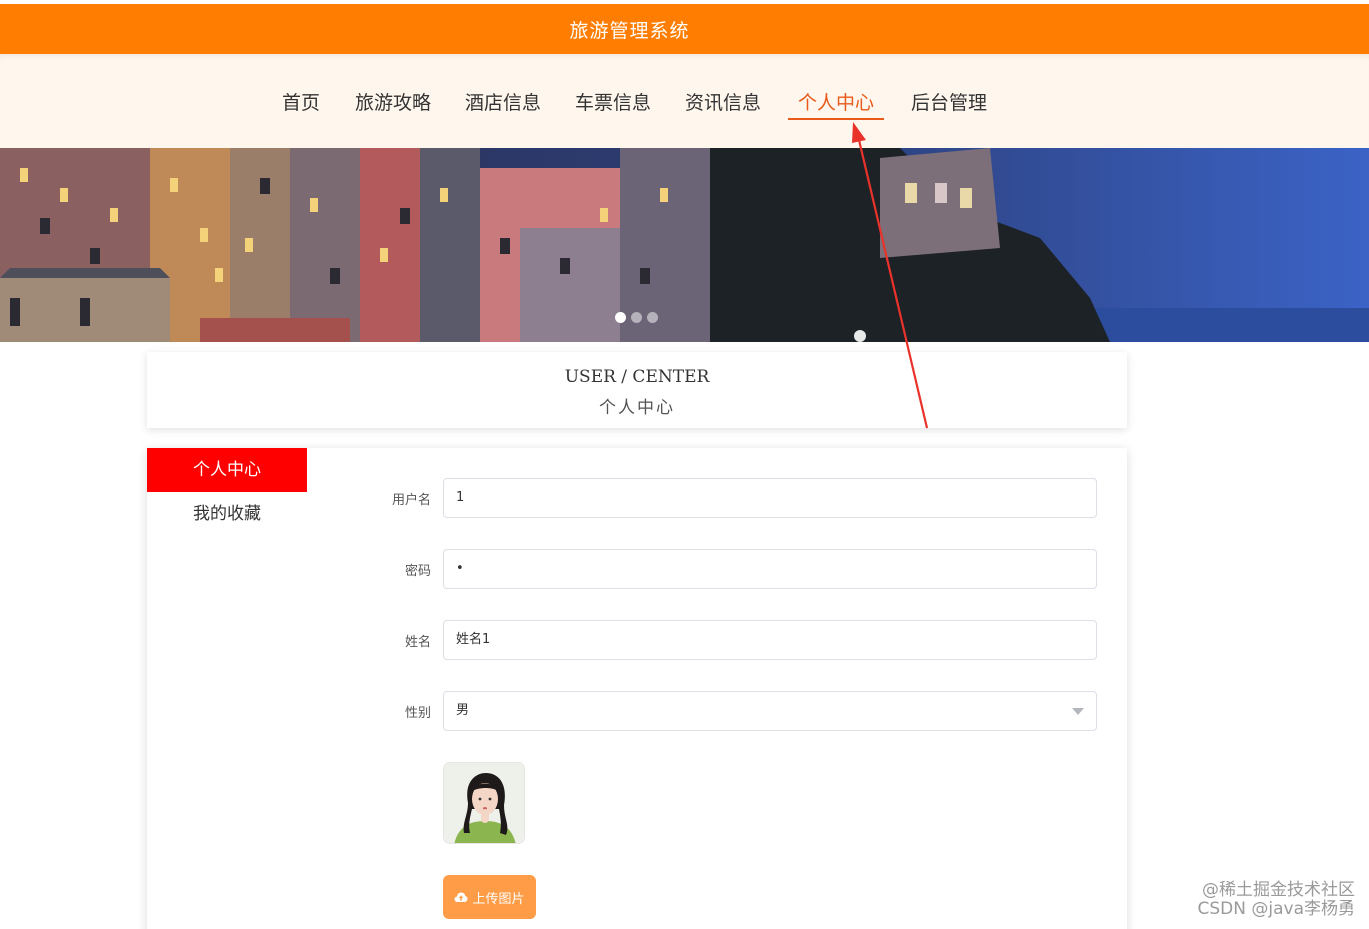 This screenshot has width=1369, height=929. Describe the element at coordinates (463, 710) in the screenshot. I see `gender-select-value: 男` at that location.